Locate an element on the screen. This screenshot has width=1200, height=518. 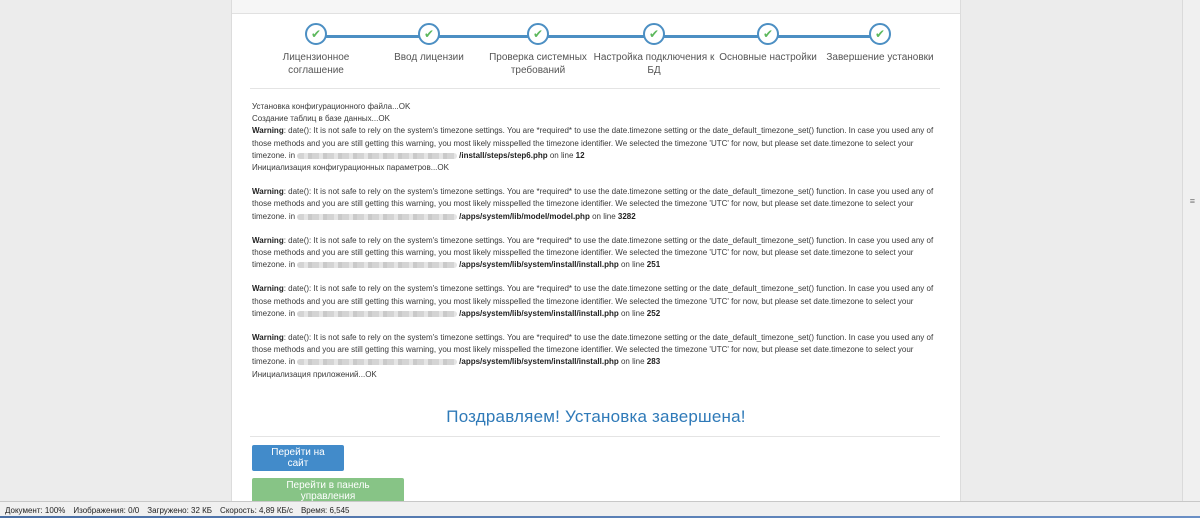
status-loaded: Загружено: 32 КБ is located at coordinates (180, 510).